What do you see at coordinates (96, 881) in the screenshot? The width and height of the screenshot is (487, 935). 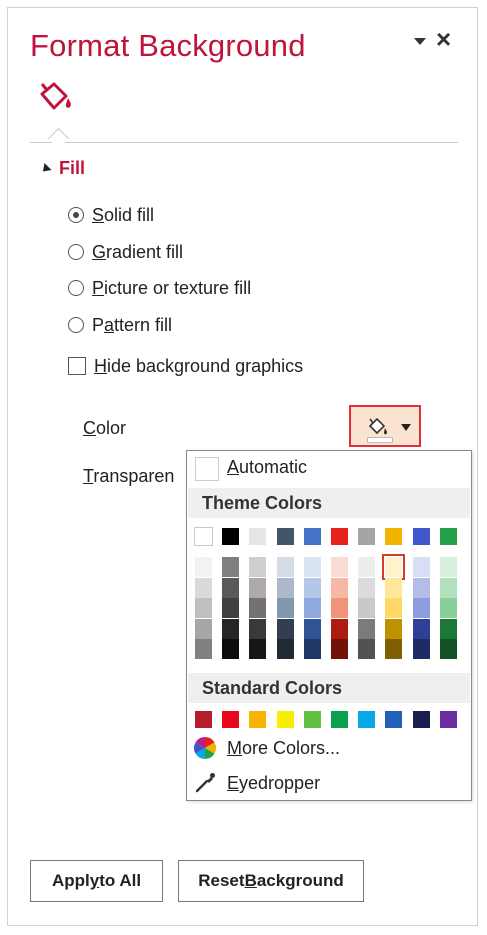 I see `apply-to-all-button: Appl y to All` at bounding box center [96, 881].